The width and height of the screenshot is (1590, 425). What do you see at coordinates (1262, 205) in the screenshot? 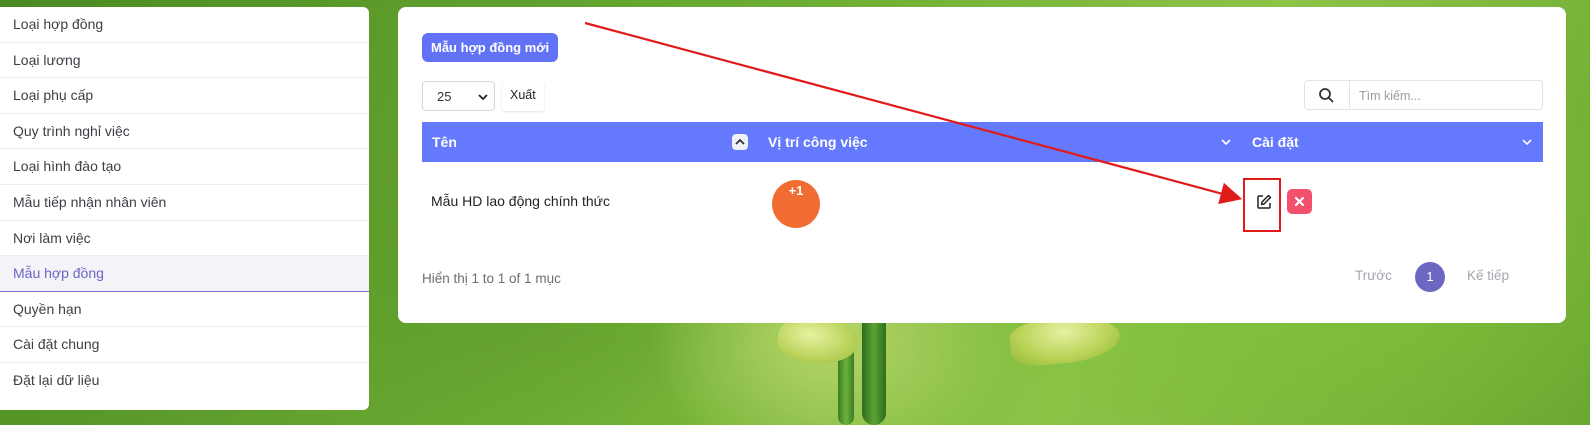
I see `annotation-highlight-box` at bounding box center [1262, 205].